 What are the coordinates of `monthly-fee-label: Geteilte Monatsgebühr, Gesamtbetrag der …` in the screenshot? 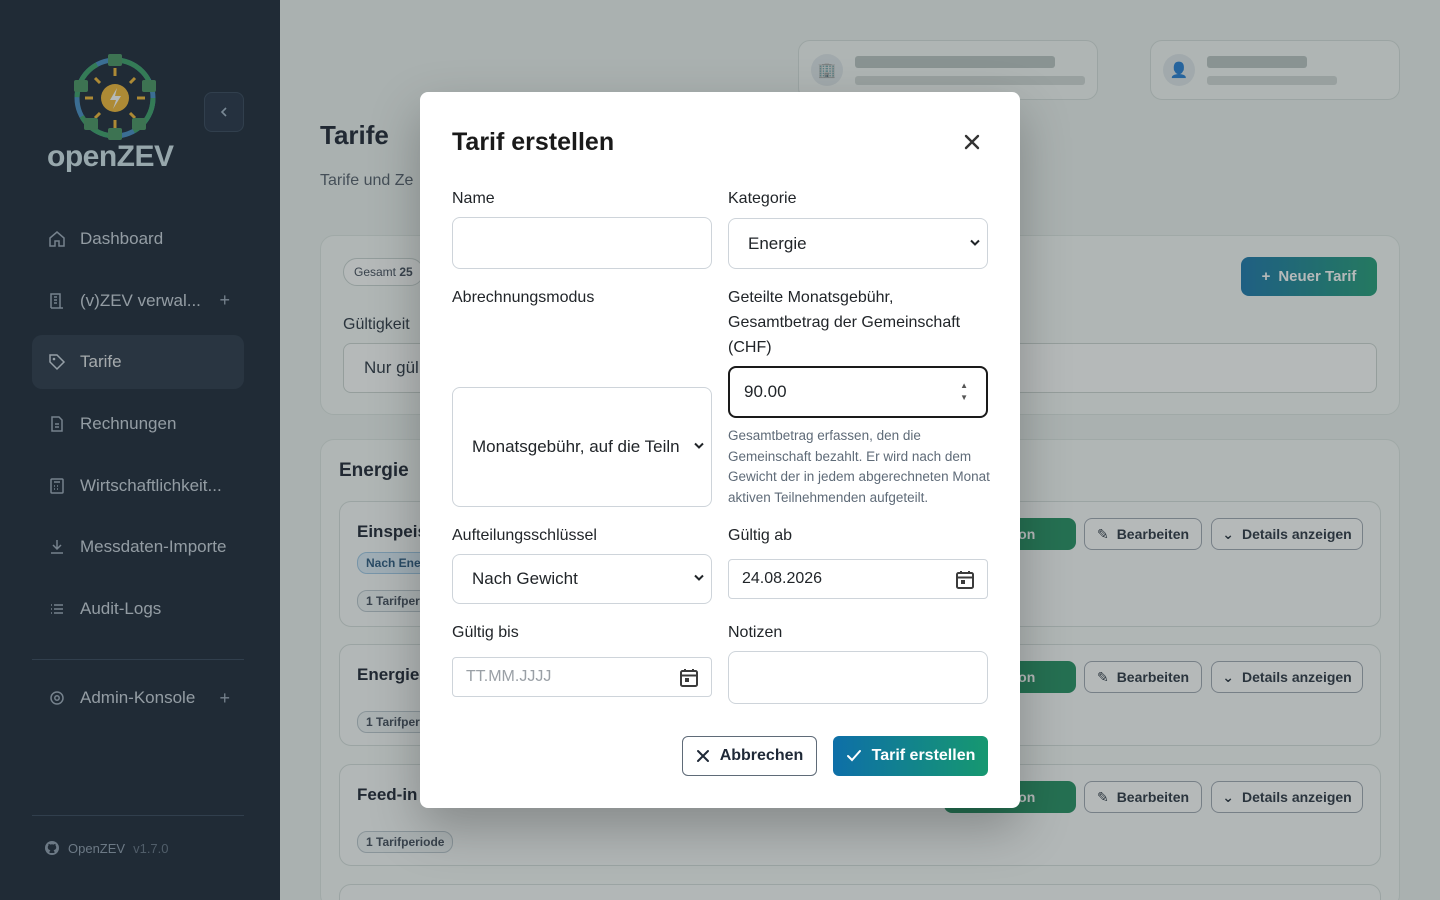 It's located at (844, 322).